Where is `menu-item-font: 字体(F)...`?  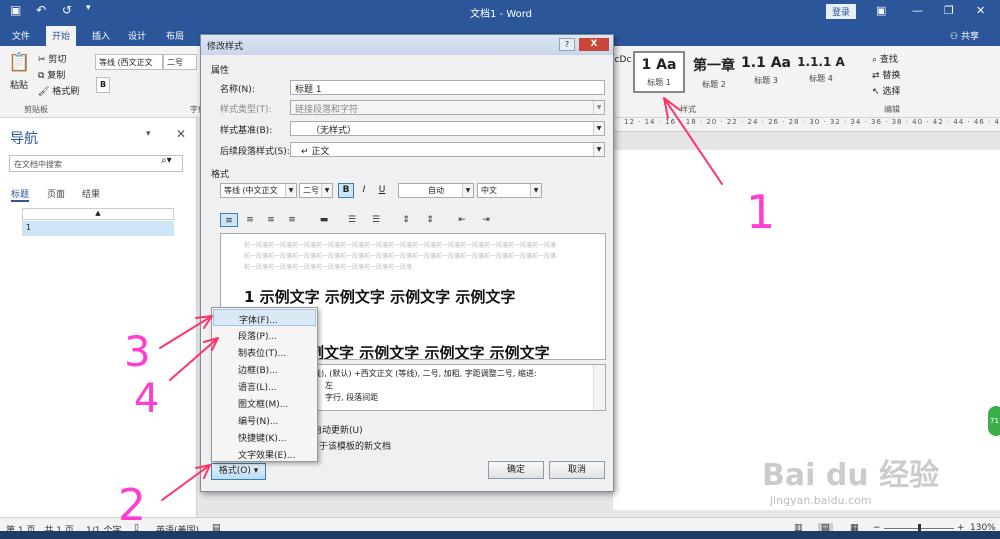 menu-item-font: 字体(F)... is located at coordinates (264, 317).